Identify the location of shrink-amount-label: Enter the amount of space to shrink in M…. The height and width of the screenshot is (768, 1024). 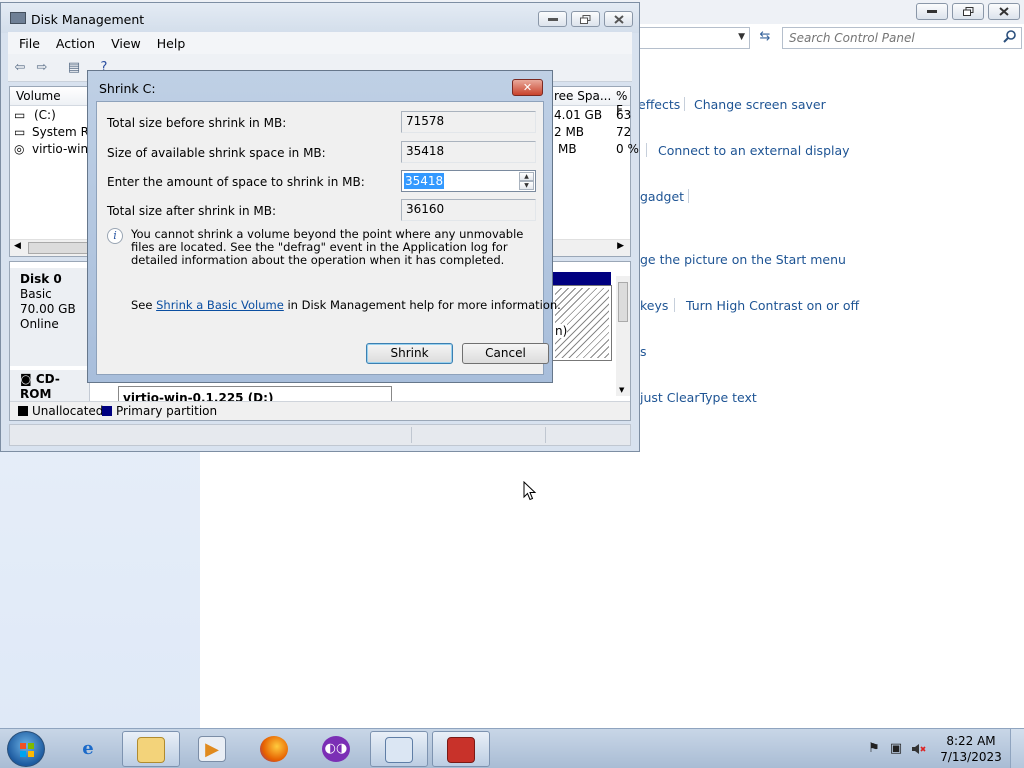
(236, 182).